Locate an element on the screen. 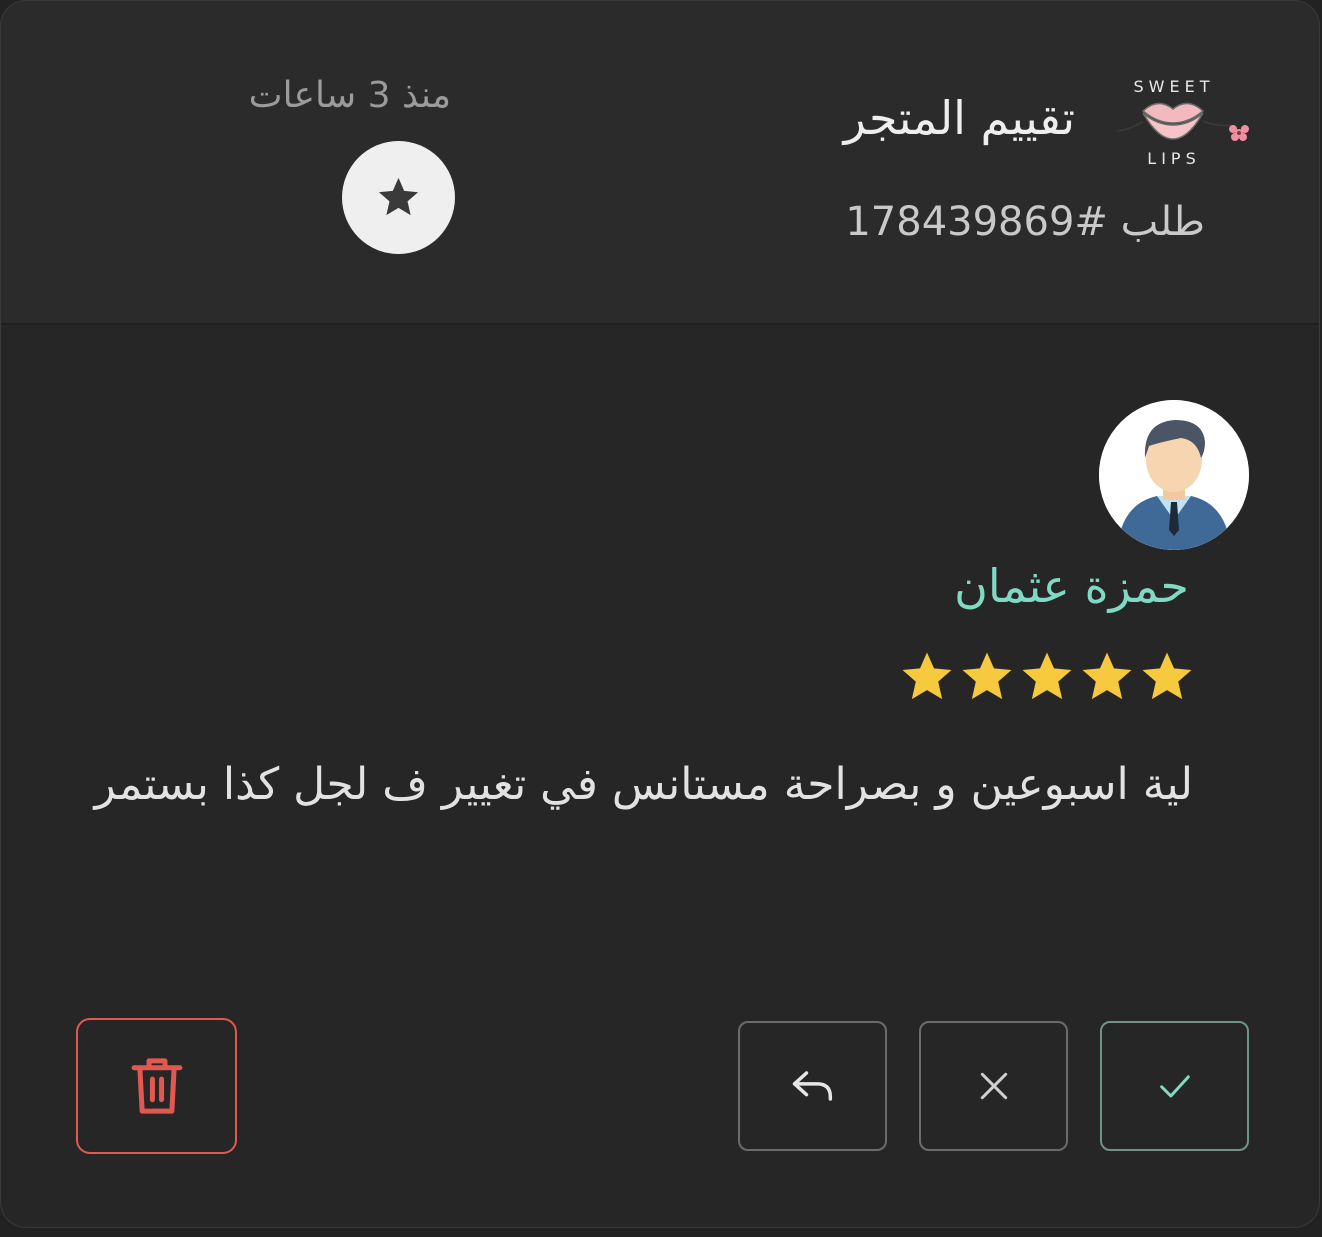 This screenshot has height=1237, width=1322. review-time: منذ 3 ساعات is located at coordinates (349, 95).